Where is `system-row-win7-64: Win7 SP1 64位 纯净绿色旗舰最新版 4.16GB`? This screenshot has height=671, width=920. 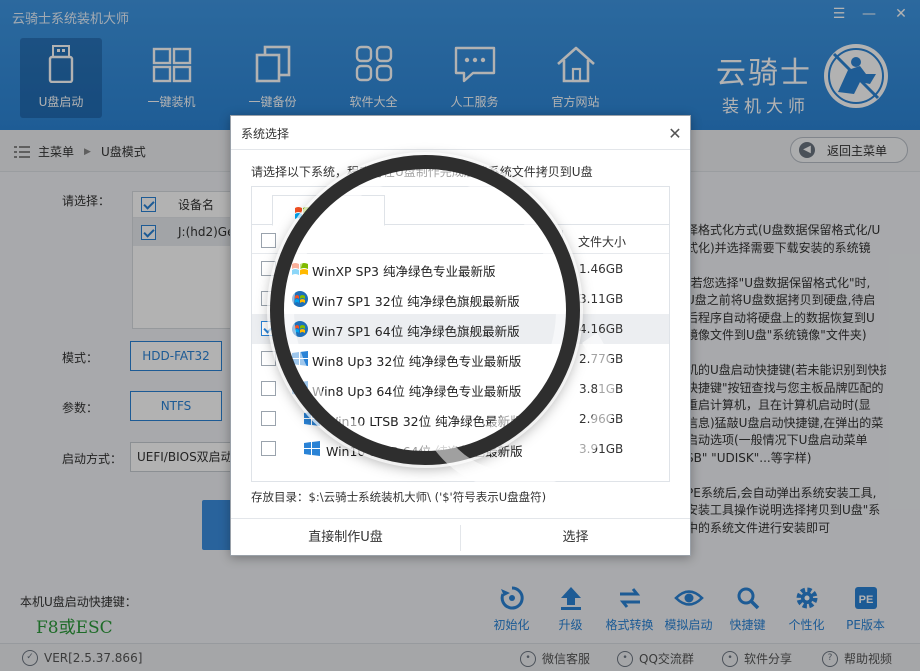
system-row-win7-64: Win7 SP1 64位 纯净绿色旗舰最新版 4.16GB is located at coordinates (460, 329).